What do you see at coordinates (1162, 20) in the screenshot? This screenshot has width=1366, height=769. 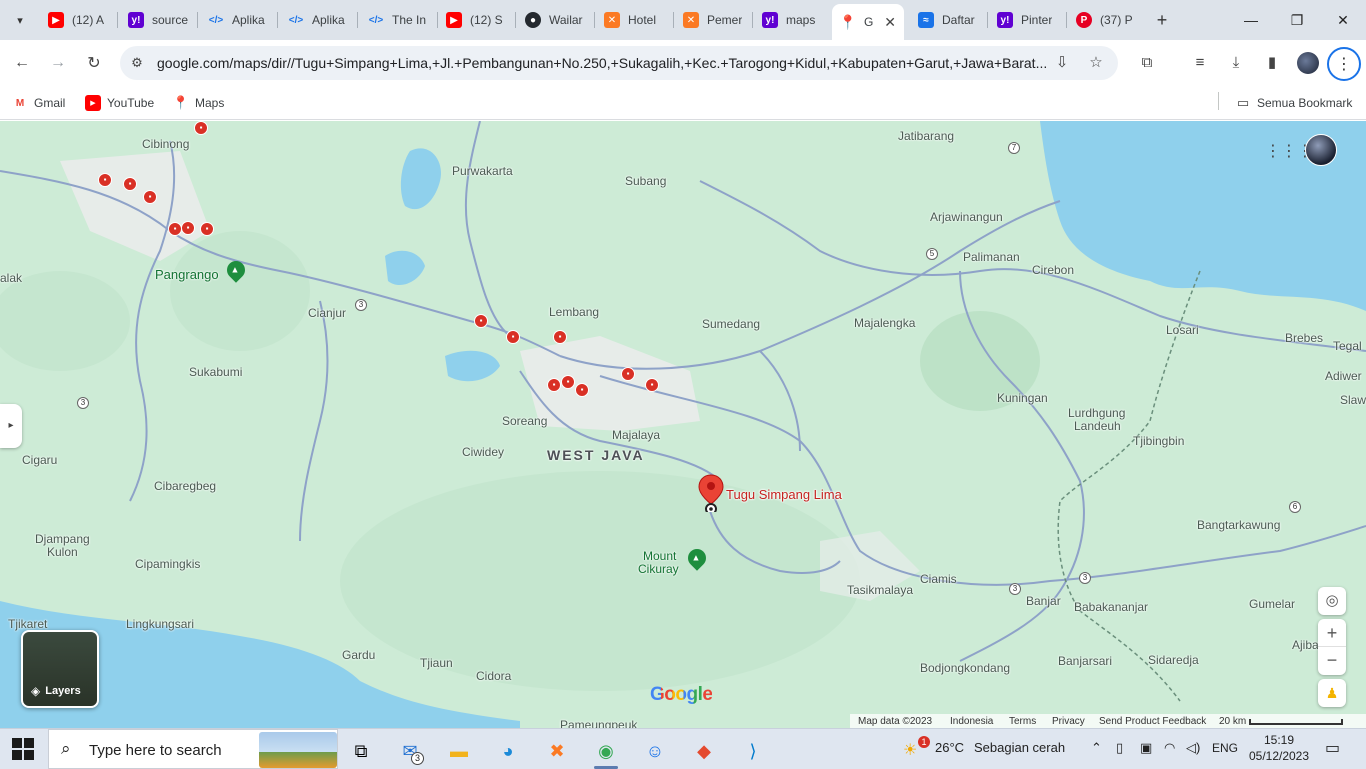 I see `new-tab-button: +` at bounding box center [1162, 20].